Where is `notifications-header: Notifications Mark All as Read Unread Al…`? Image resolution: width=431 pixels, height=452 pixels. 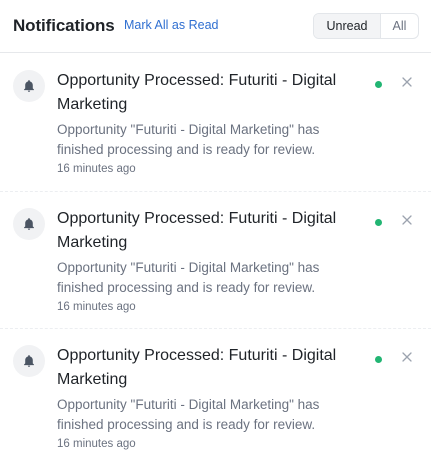
notifications-header: Notifications Mark All as Read Unread Al… is located at coordinates (215, 26).